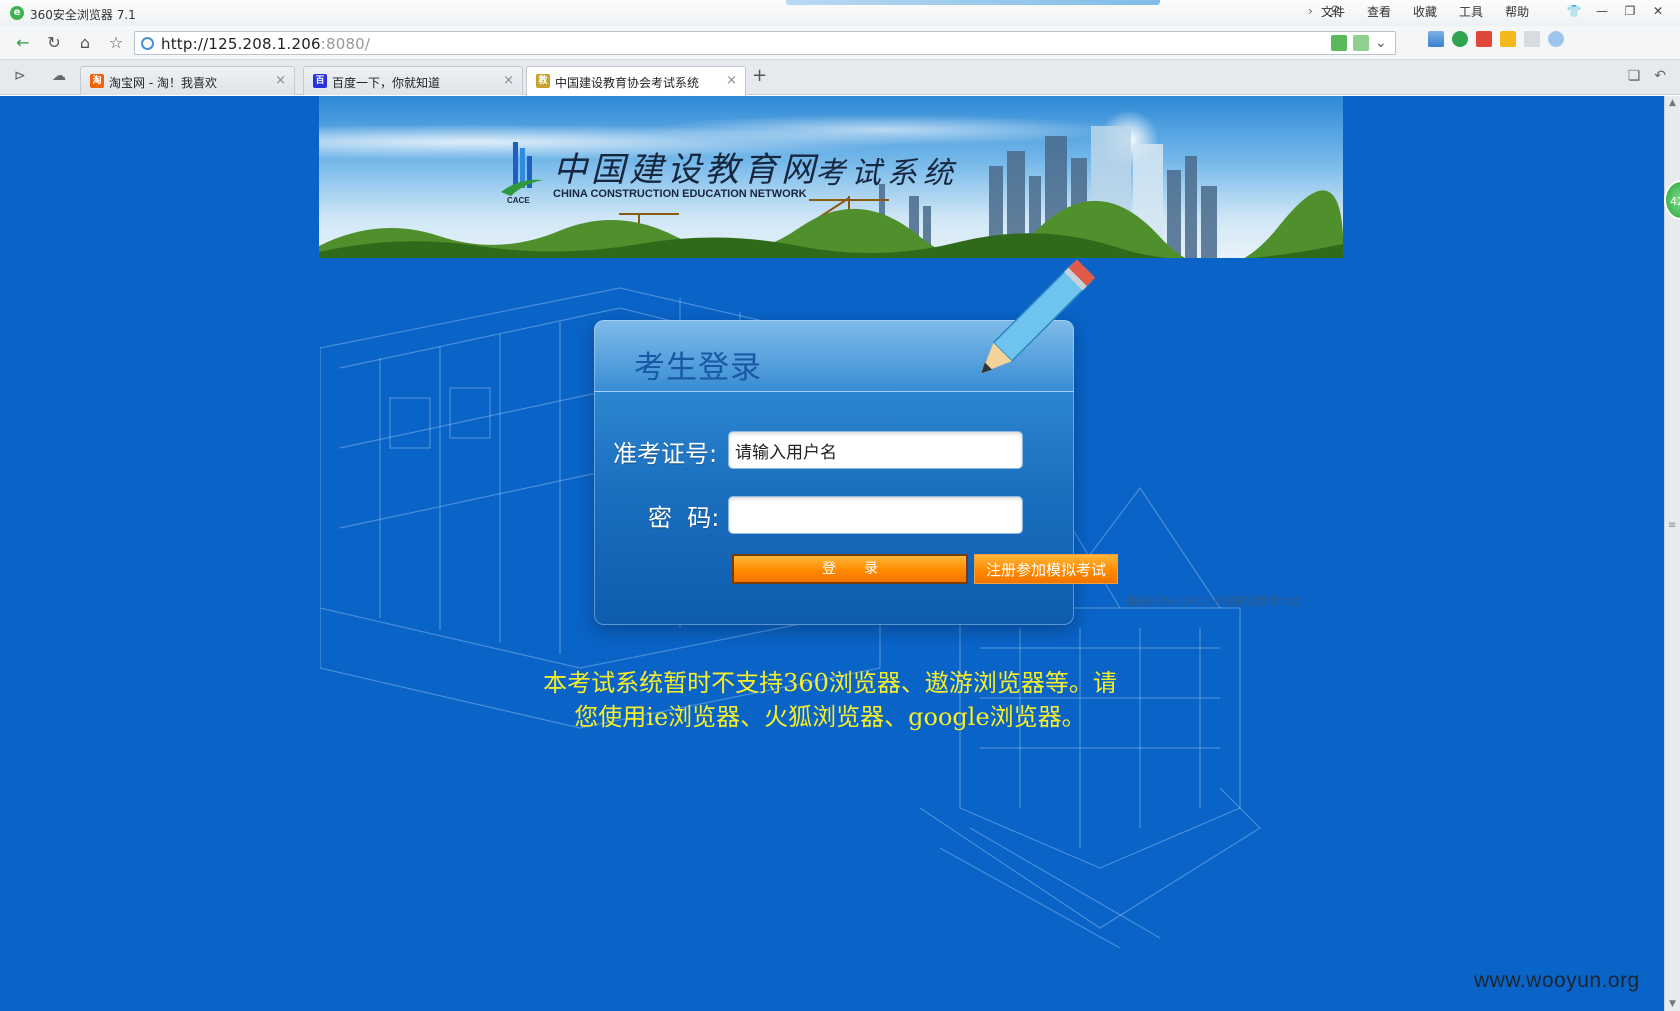 This screenshot has width=1680, height=1011. Describe the element at coordinates (85, 43) in the screenshot. I see `home-icon: ⌂` at that location.